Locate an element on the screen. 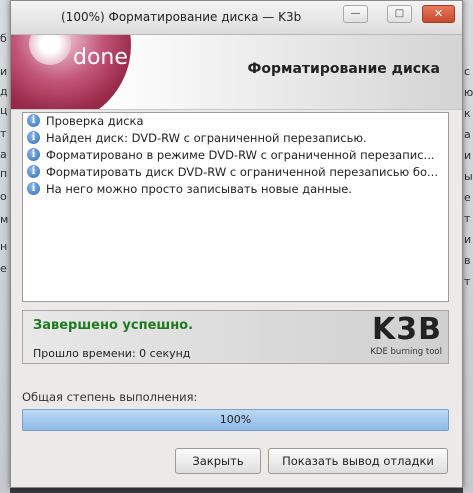 The width and height of the screenshot is (473, 493). bg-left-text: б is located at coordinates (3, 38).